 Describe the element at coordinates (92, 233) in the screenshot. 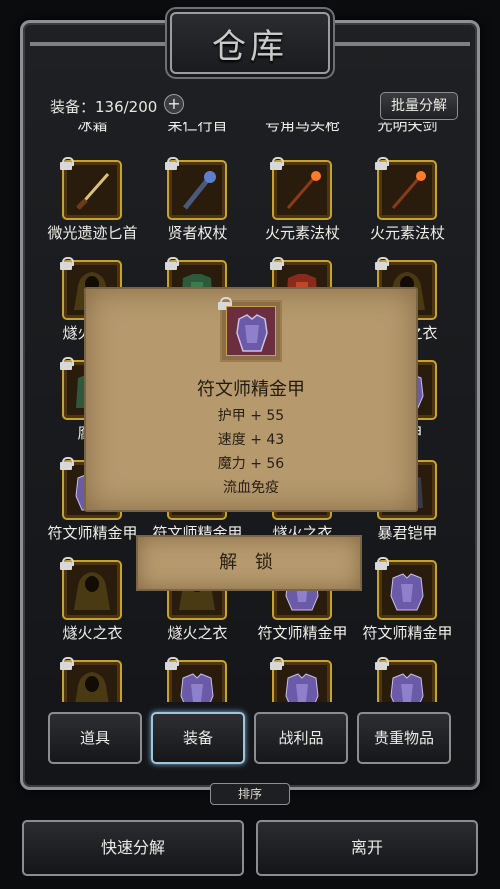

I see `item-label: 微光遗迹匕首` at that location.